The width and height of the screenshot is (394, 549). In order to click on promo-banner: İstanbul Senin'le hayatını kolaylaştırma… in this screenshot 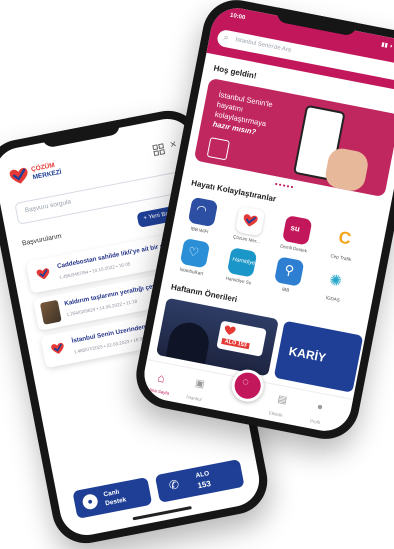, I will do `click(293, 137)`.